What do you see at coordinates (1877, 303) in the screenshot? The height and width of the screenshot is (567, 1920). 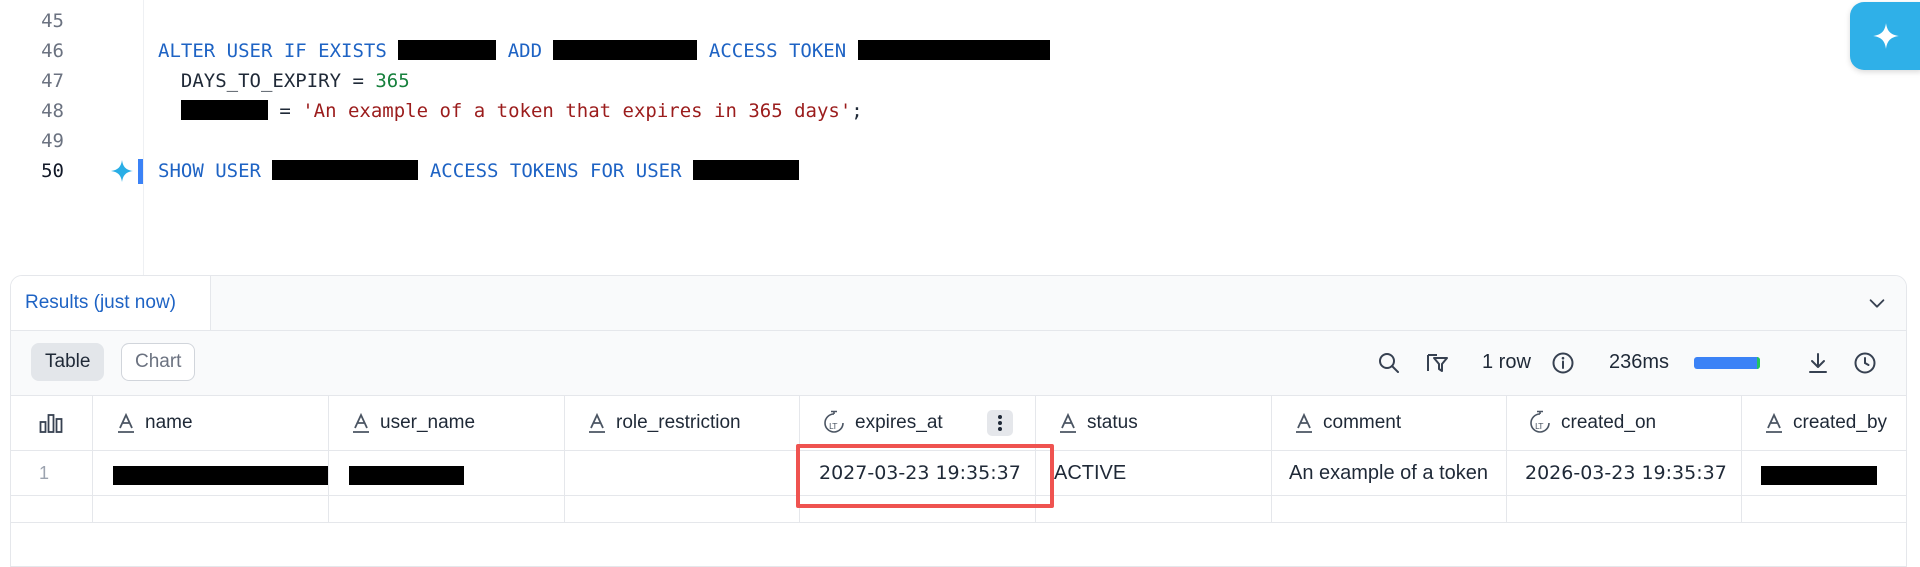 I see `chevron-down-icon` at bounding box center [1877, 303].